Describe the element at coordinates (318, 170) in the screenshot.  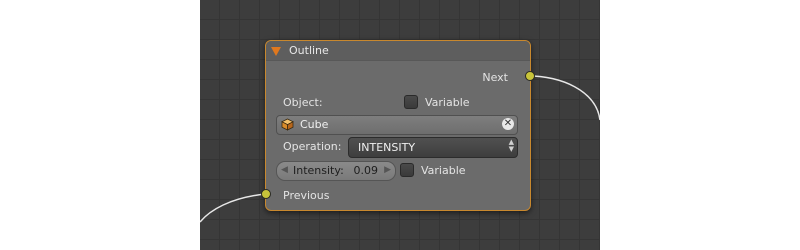
I see `intensity-label: Intensity:` at that location.